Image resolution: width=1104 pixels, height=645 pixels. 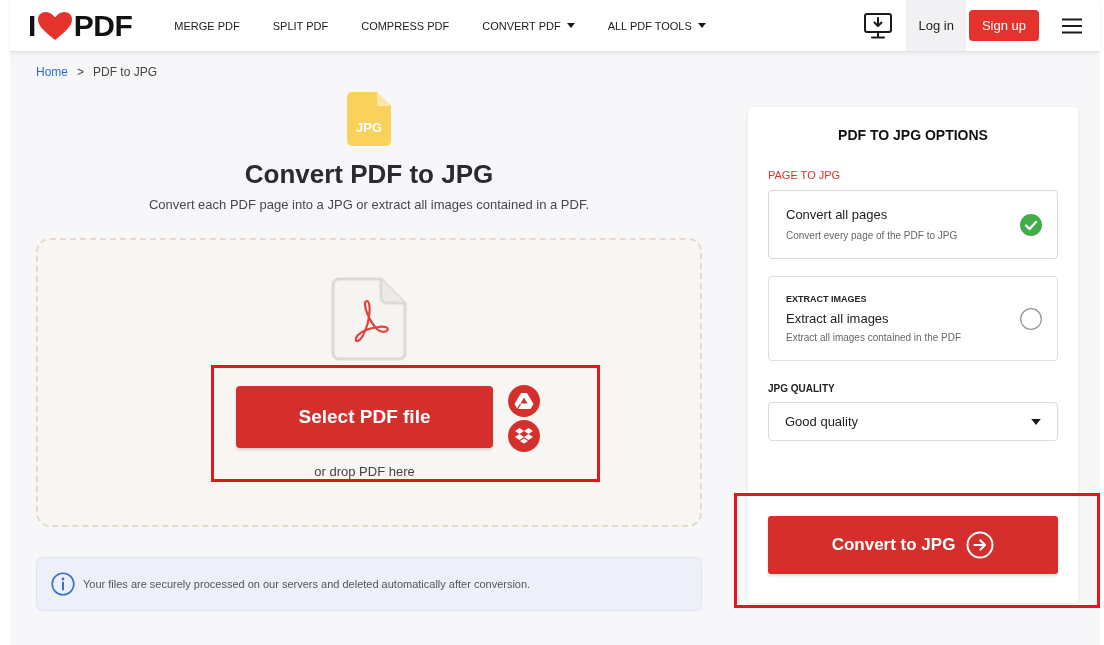 What do you see at coordinates (1031, 224) in the screenshot?
I see `check-circle-icon` at bounding box center [1031, 224].